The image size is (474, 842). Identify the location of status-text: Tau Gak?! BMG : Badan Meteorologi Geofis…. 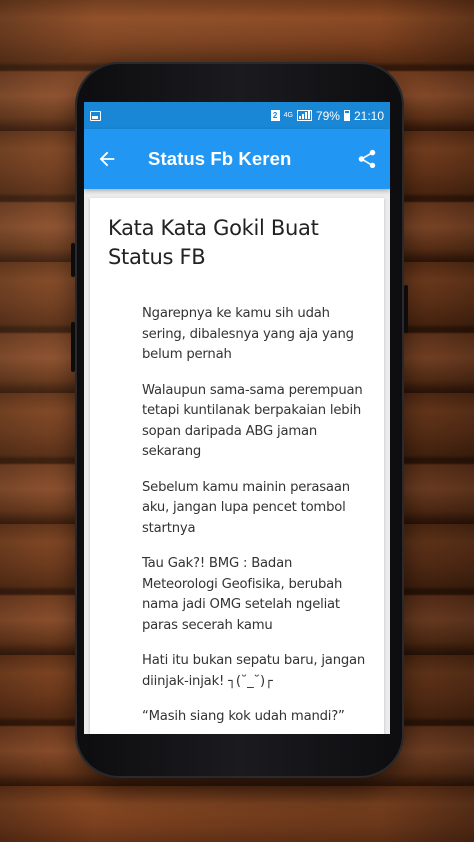
(255, 595).